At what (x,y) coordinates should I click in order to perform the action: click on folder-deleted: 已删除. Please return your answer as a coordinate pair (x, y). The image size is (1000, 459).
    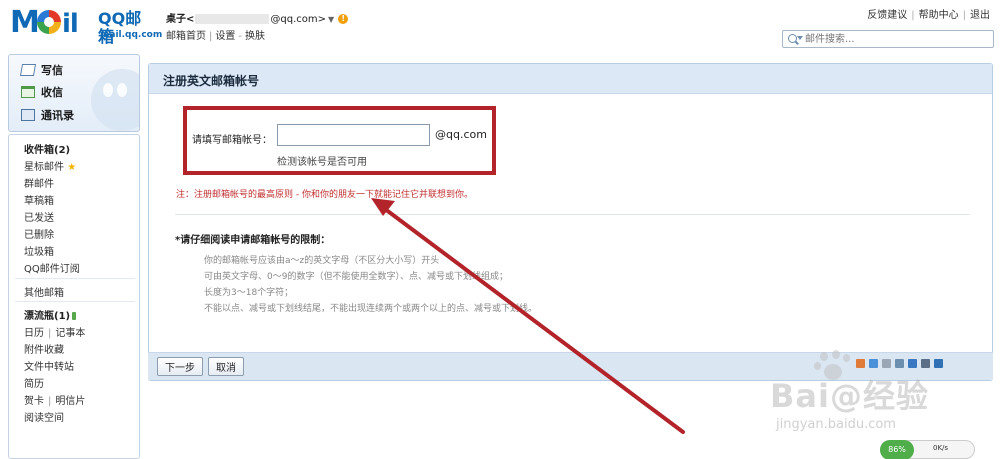
    Looking at the image, I should click on (39, 233).